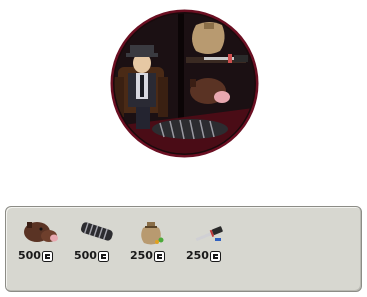 The height and width of the screenshot is (297, 367). I want to click on reward-item-money-sack: 250, so click(155, 247).